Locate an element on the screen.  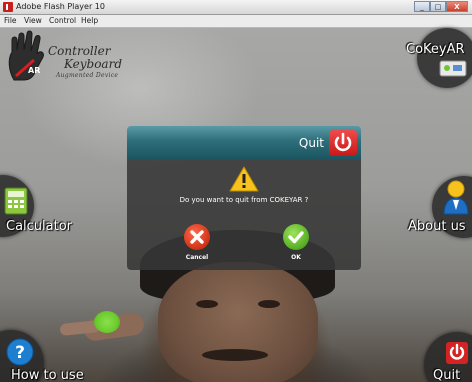
question-icon: ? is located at coordinates (20, 352).